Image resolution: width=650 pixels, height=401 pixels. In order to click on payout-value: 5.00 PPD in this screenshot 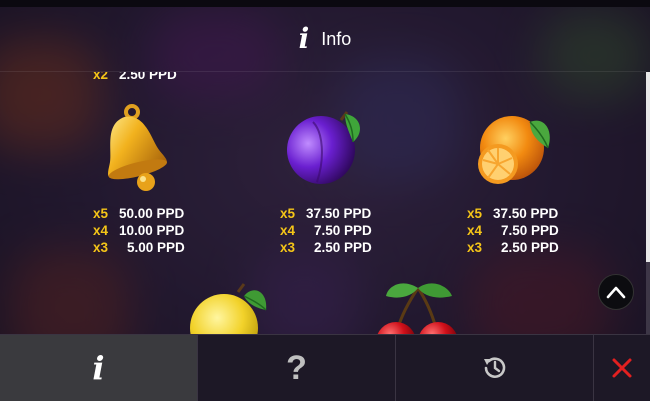, I will do `click(156, 247)`.